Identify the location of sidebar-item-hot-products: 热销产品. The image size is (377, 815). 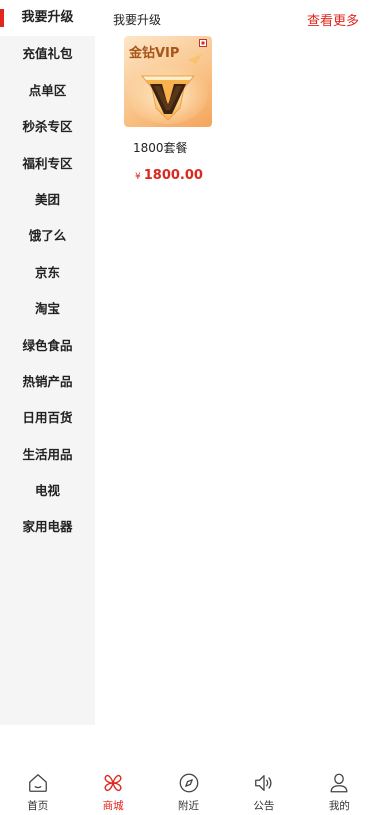
(47, 382).